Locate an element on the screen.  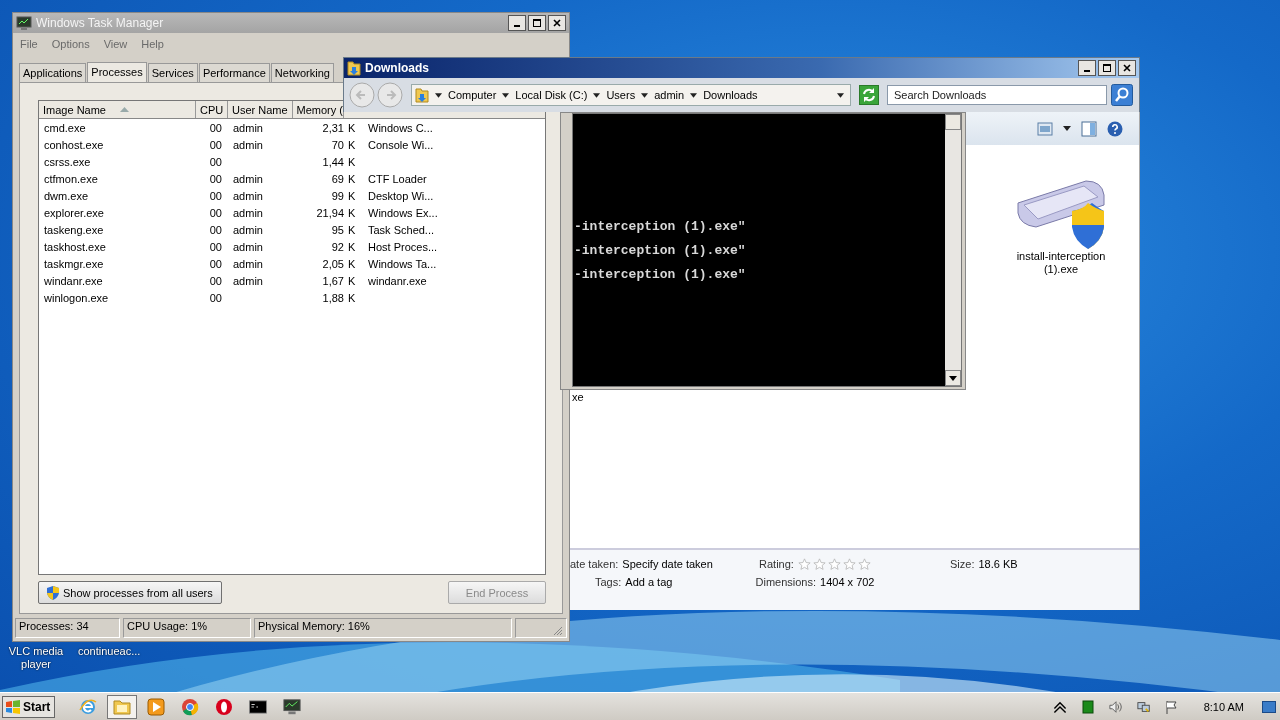
show-all-processes-button: Show processes from all users is located at coordinates (130, 592).